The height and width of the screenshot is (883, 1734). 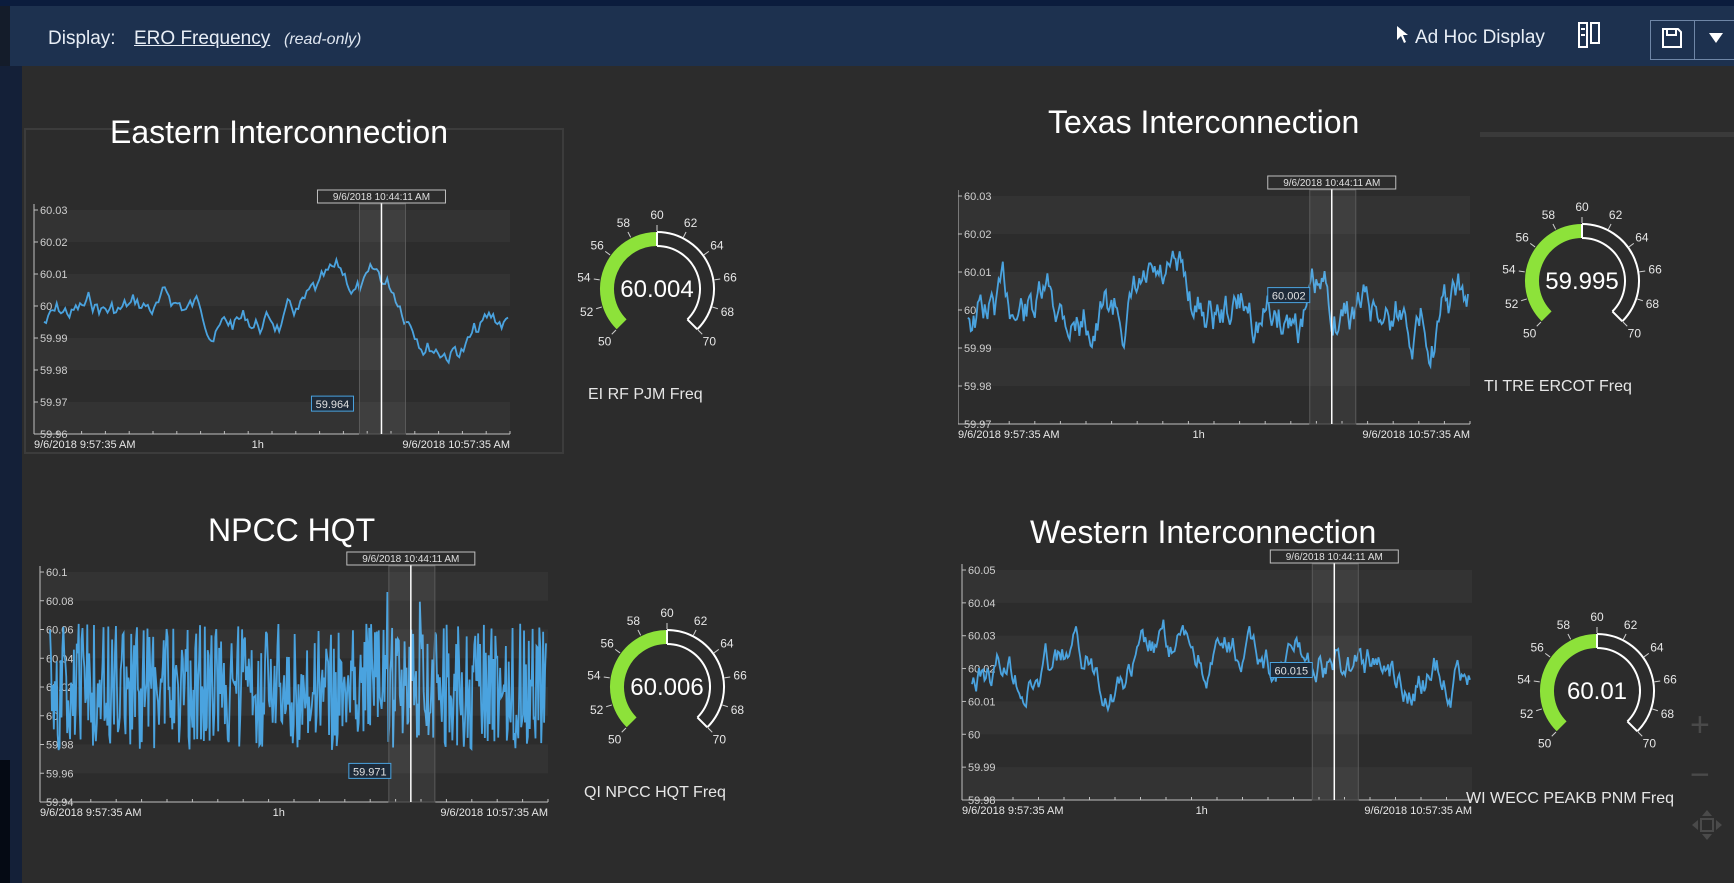 I want to click on zoom-in-button: +, so click(x=1700, y=725).